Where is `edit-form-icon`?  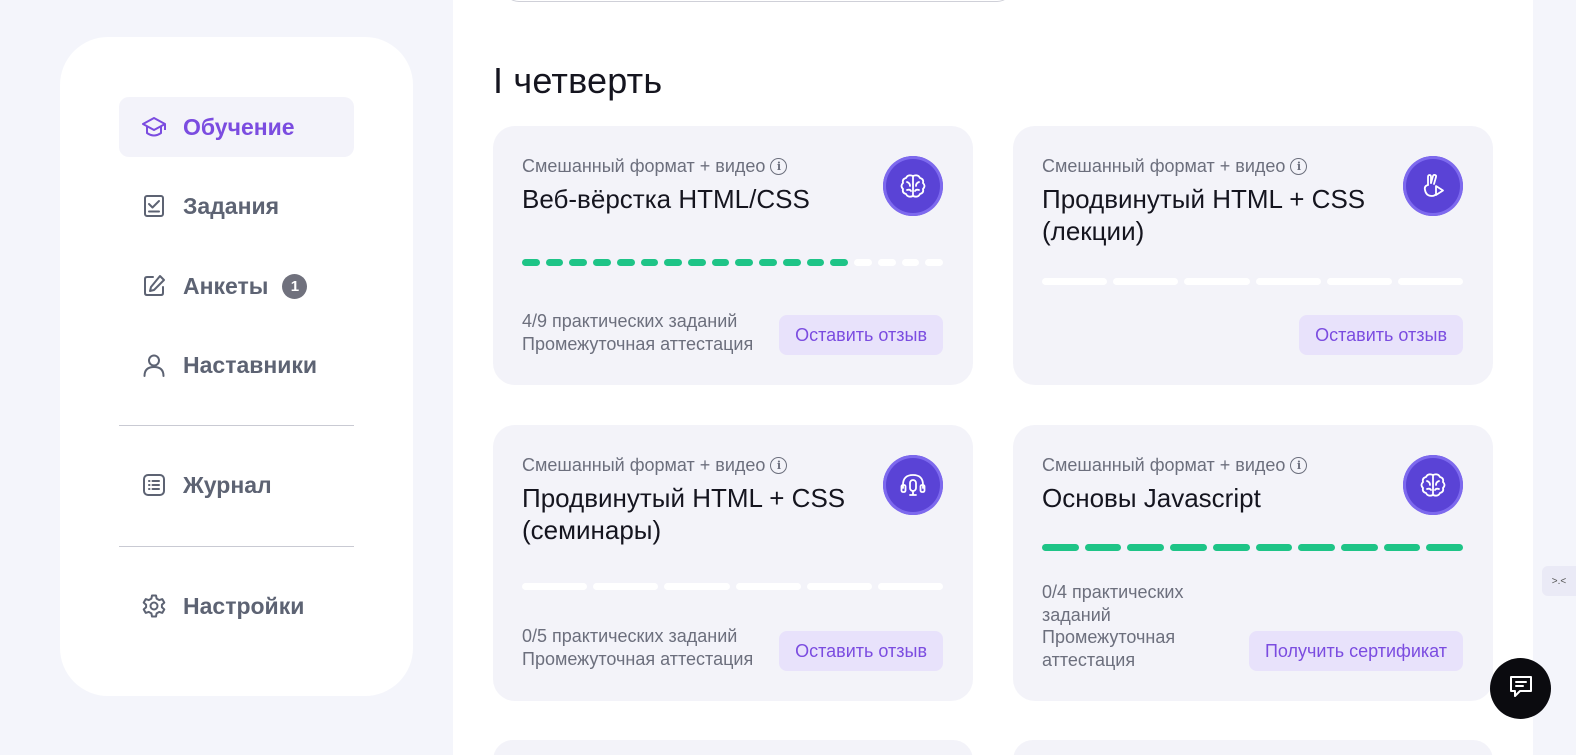 edit-form-icon is located at coordinates (154, 286).